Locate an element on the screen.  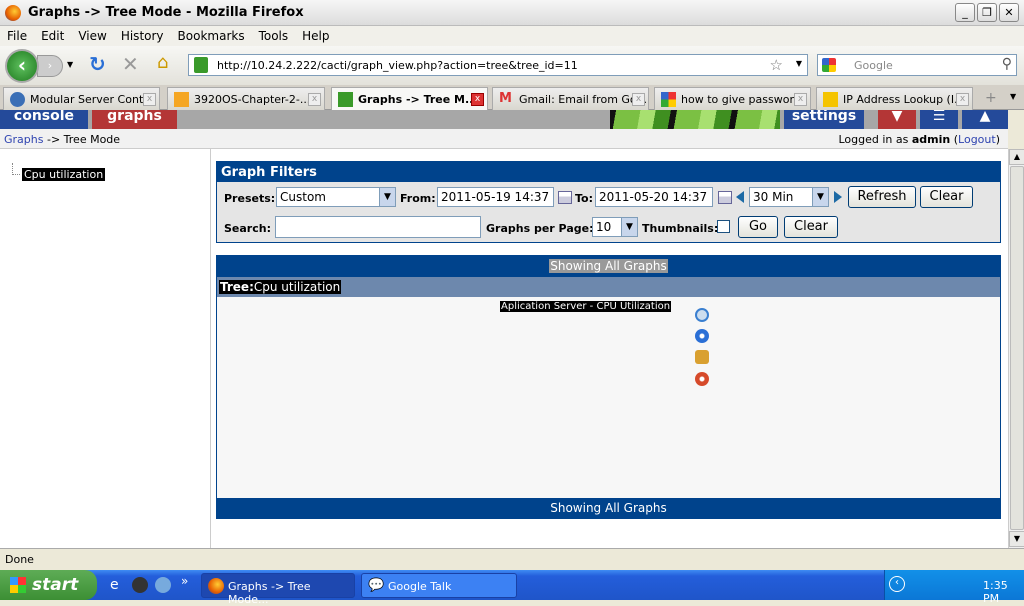
google-icon is located at coordinates (668, 99).